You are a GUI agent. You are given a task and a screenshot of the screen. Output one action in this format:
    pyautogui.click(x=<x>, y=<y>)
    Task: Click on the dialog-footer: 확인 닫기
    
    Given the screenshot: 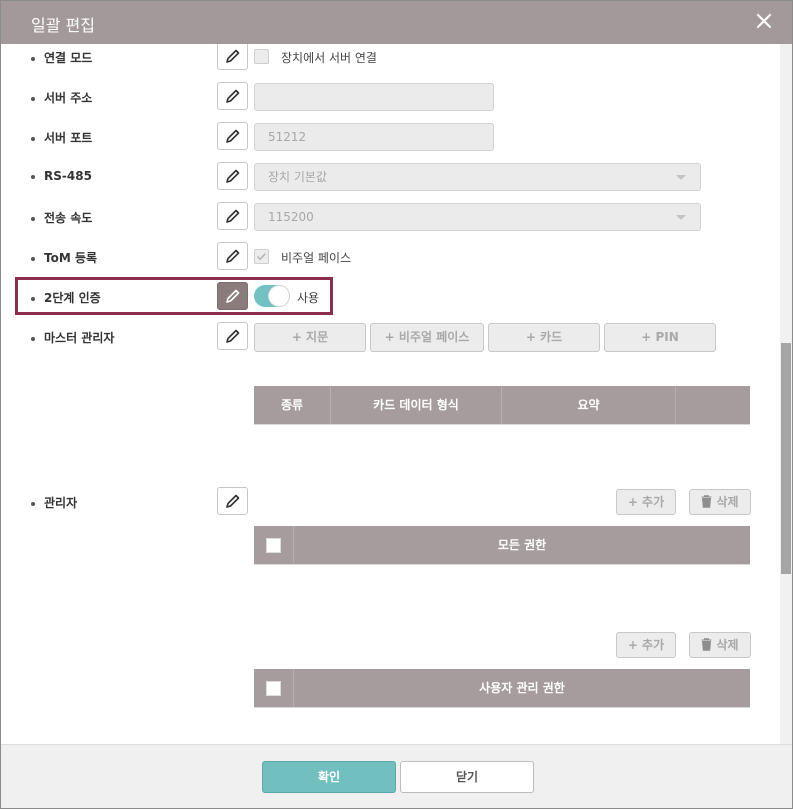 What is the action you would take?
    pyautogui.click(x=396, y=776)
    